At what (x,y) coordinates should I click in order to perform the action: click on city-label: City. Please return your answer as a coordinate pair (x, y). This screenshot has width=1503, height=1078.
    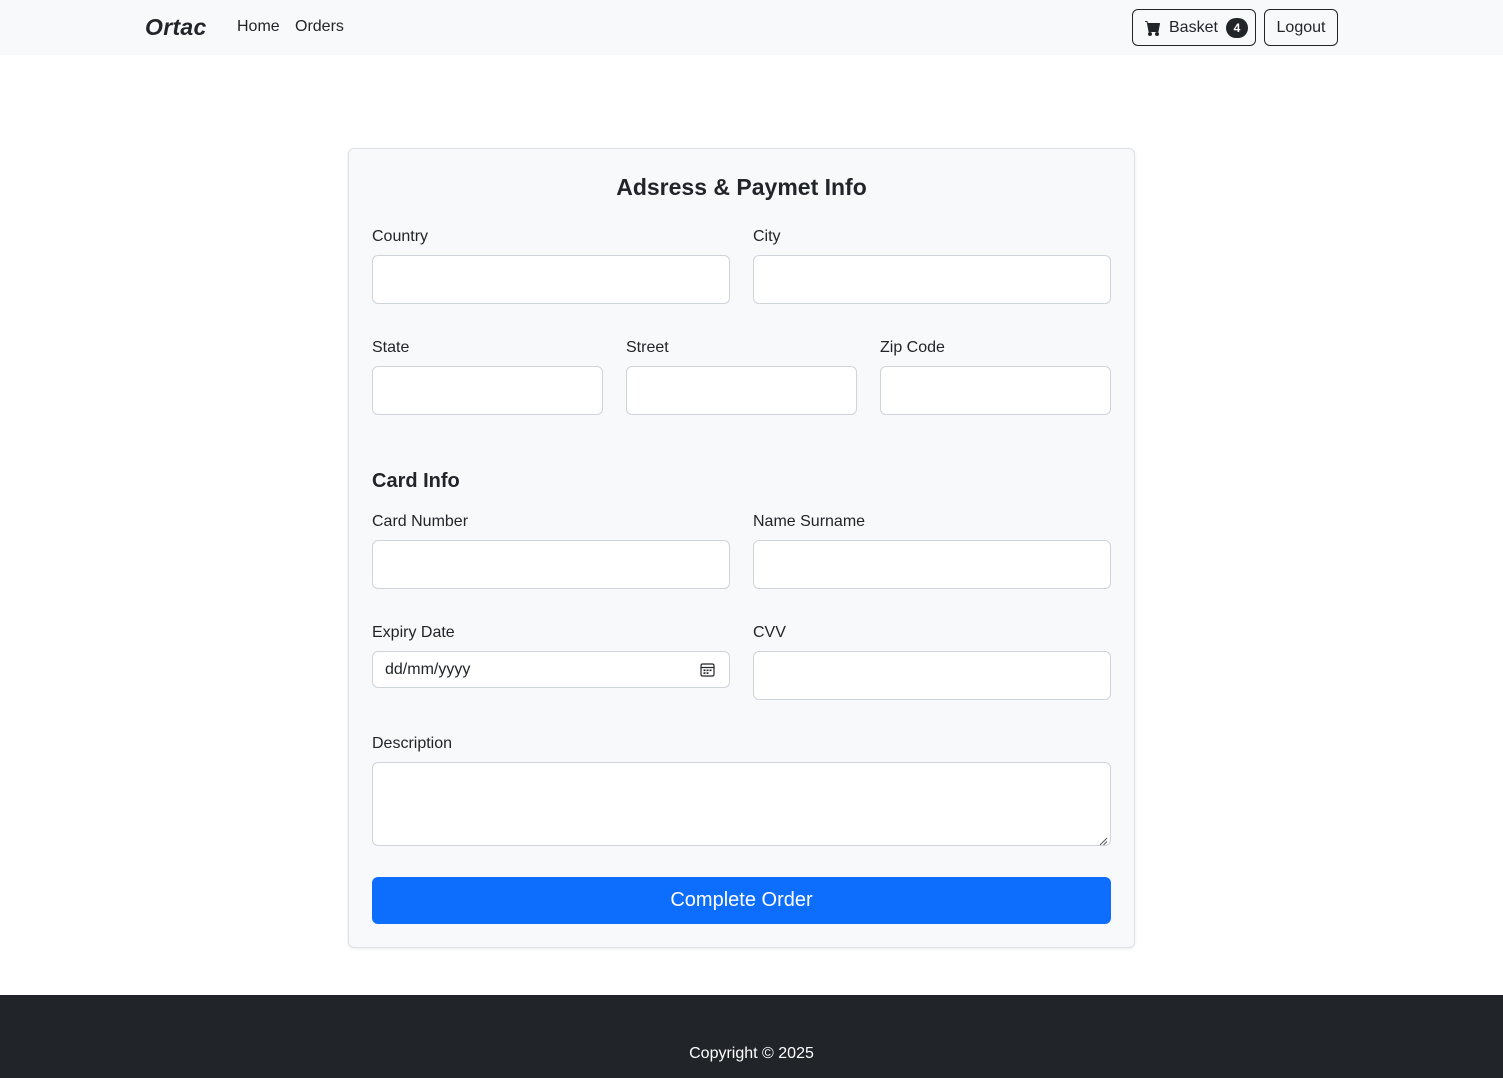
    Looking at the image, I should click on (767, 236).